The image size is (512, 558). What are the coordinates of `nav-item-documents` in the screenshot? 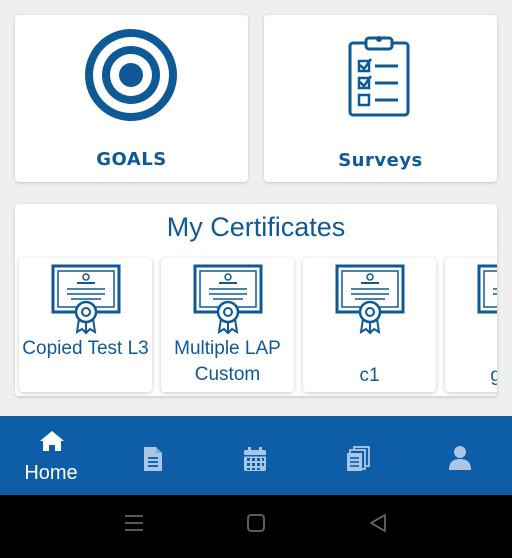 It's located at (153, 455).